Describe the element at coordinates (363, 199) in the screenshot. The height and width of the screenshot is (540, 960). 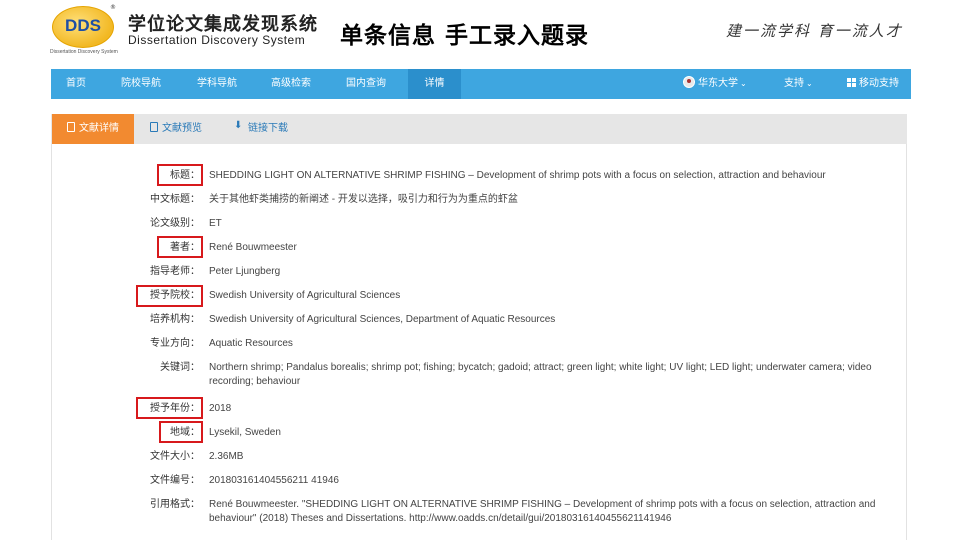
I see `detail-value: 关于其他虾类捕捞的新阐述 - 开发以选择，吸引力和行为为重点的虾盆` at that location.